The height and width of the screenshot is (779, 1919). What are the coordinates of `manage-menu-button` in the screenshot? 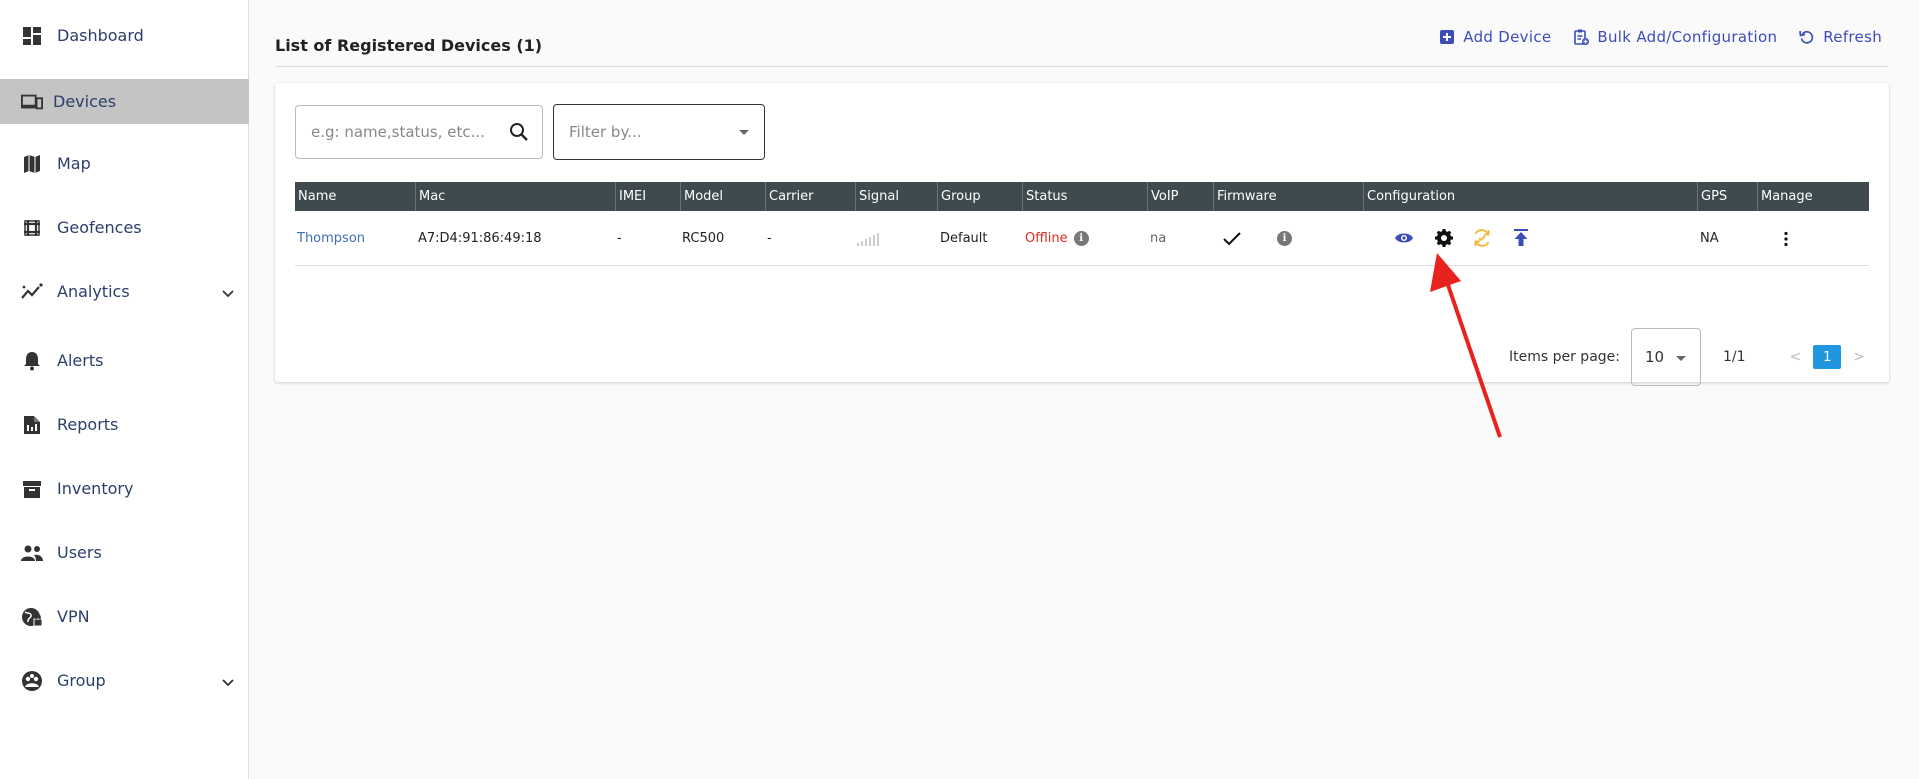 It's located at (1786, 238).